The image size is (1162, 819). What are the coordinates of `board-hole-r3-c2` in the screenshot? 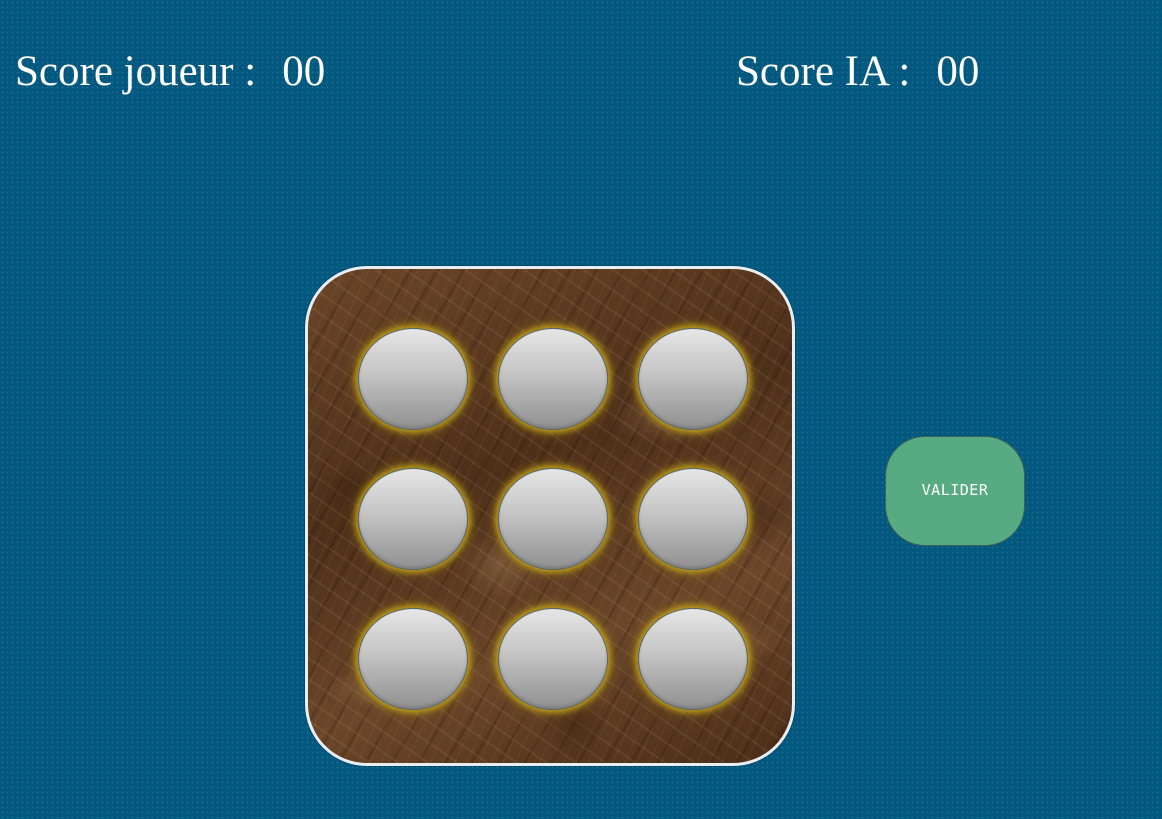 It's located at (553, 659).